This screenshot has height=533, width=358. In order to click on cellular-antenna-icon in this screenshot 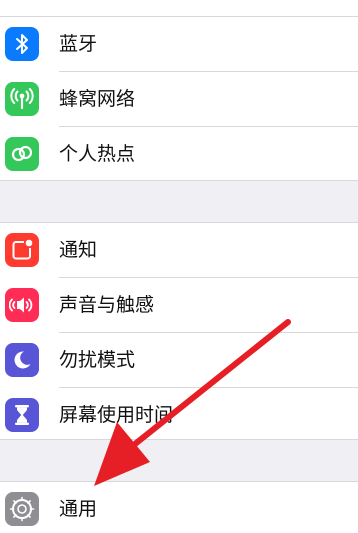, I will do `click(22, 99)`.